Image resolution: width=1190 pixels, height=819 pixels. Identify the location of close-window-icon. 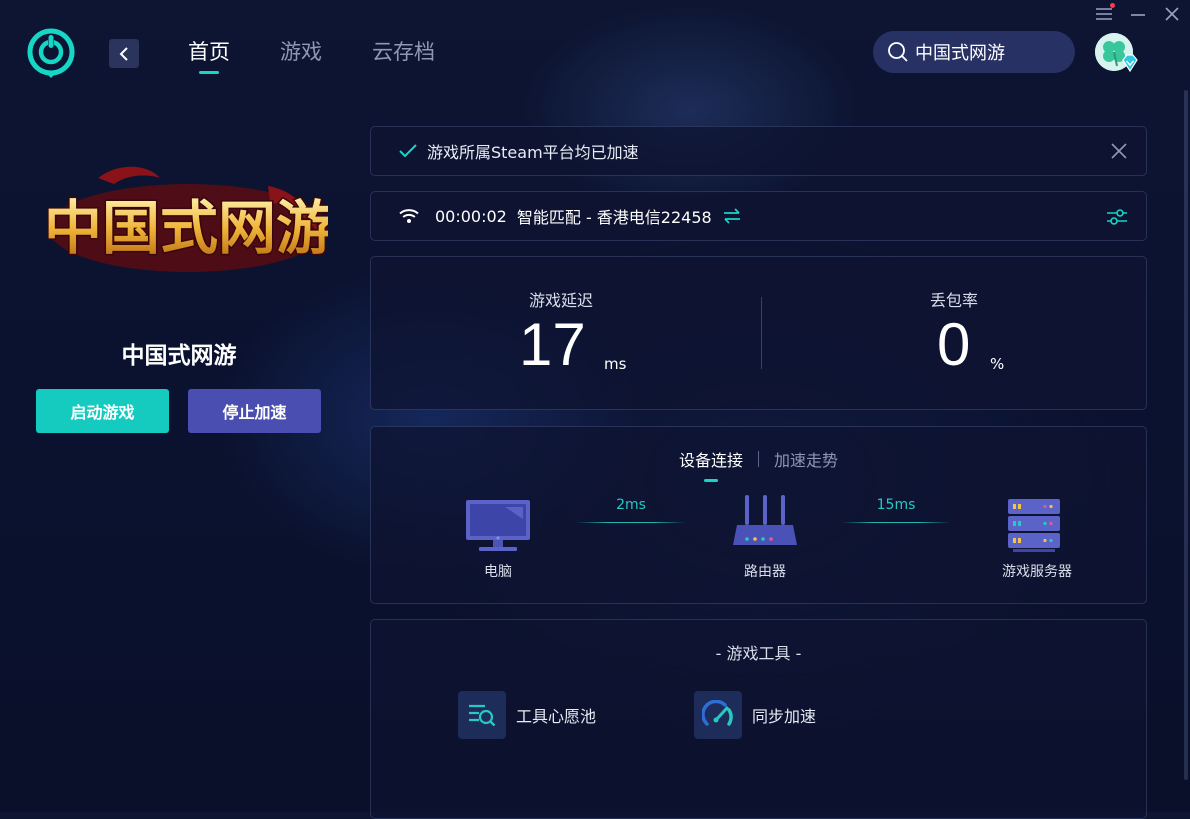
(1172, 14).